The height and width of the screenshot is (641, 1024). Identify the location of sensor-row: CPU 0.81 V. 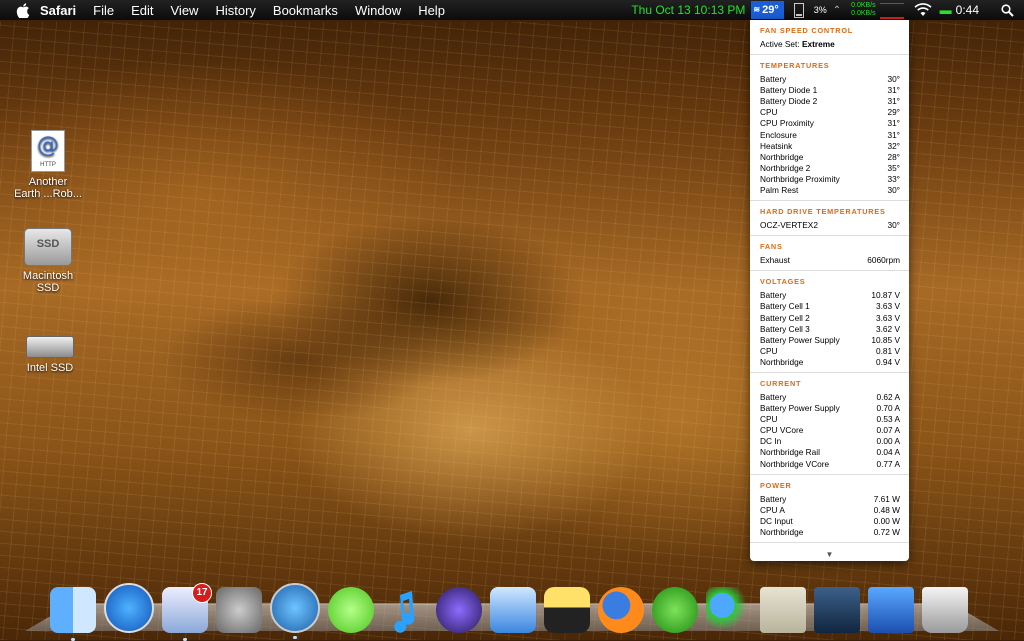
(830, 351).